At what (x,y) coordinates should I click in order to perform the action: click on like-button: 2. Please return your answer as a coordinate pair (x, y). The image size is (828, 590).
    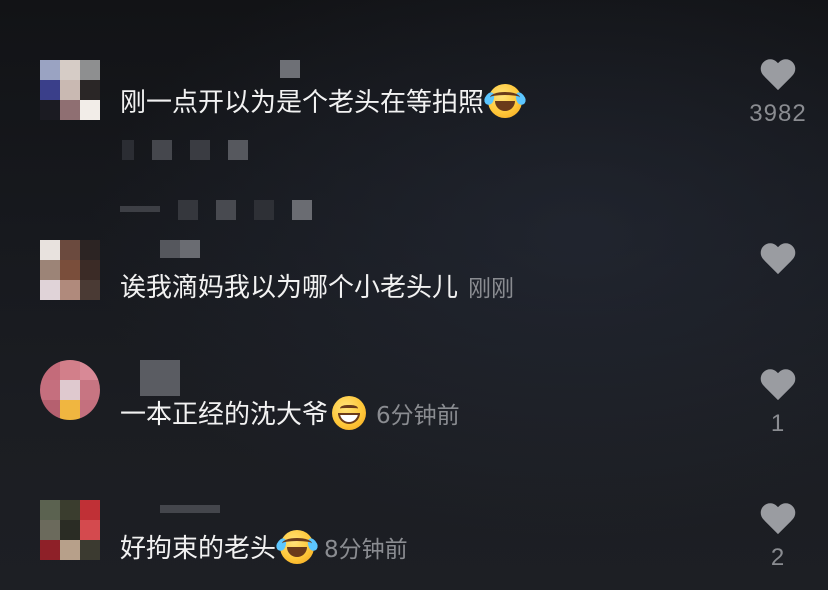
    Looking at the image, I should click on (778, 538).